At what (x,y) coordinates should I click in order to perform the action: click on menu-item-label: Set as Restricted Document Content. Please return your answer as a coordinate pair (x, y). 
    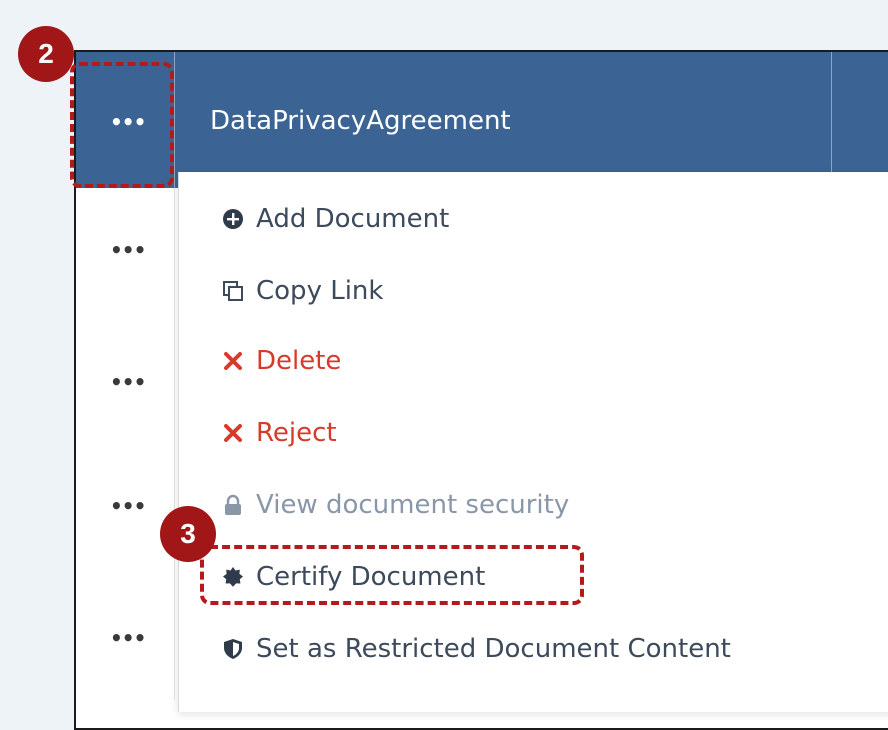
    Looking at the image, I should click on (493, 649).